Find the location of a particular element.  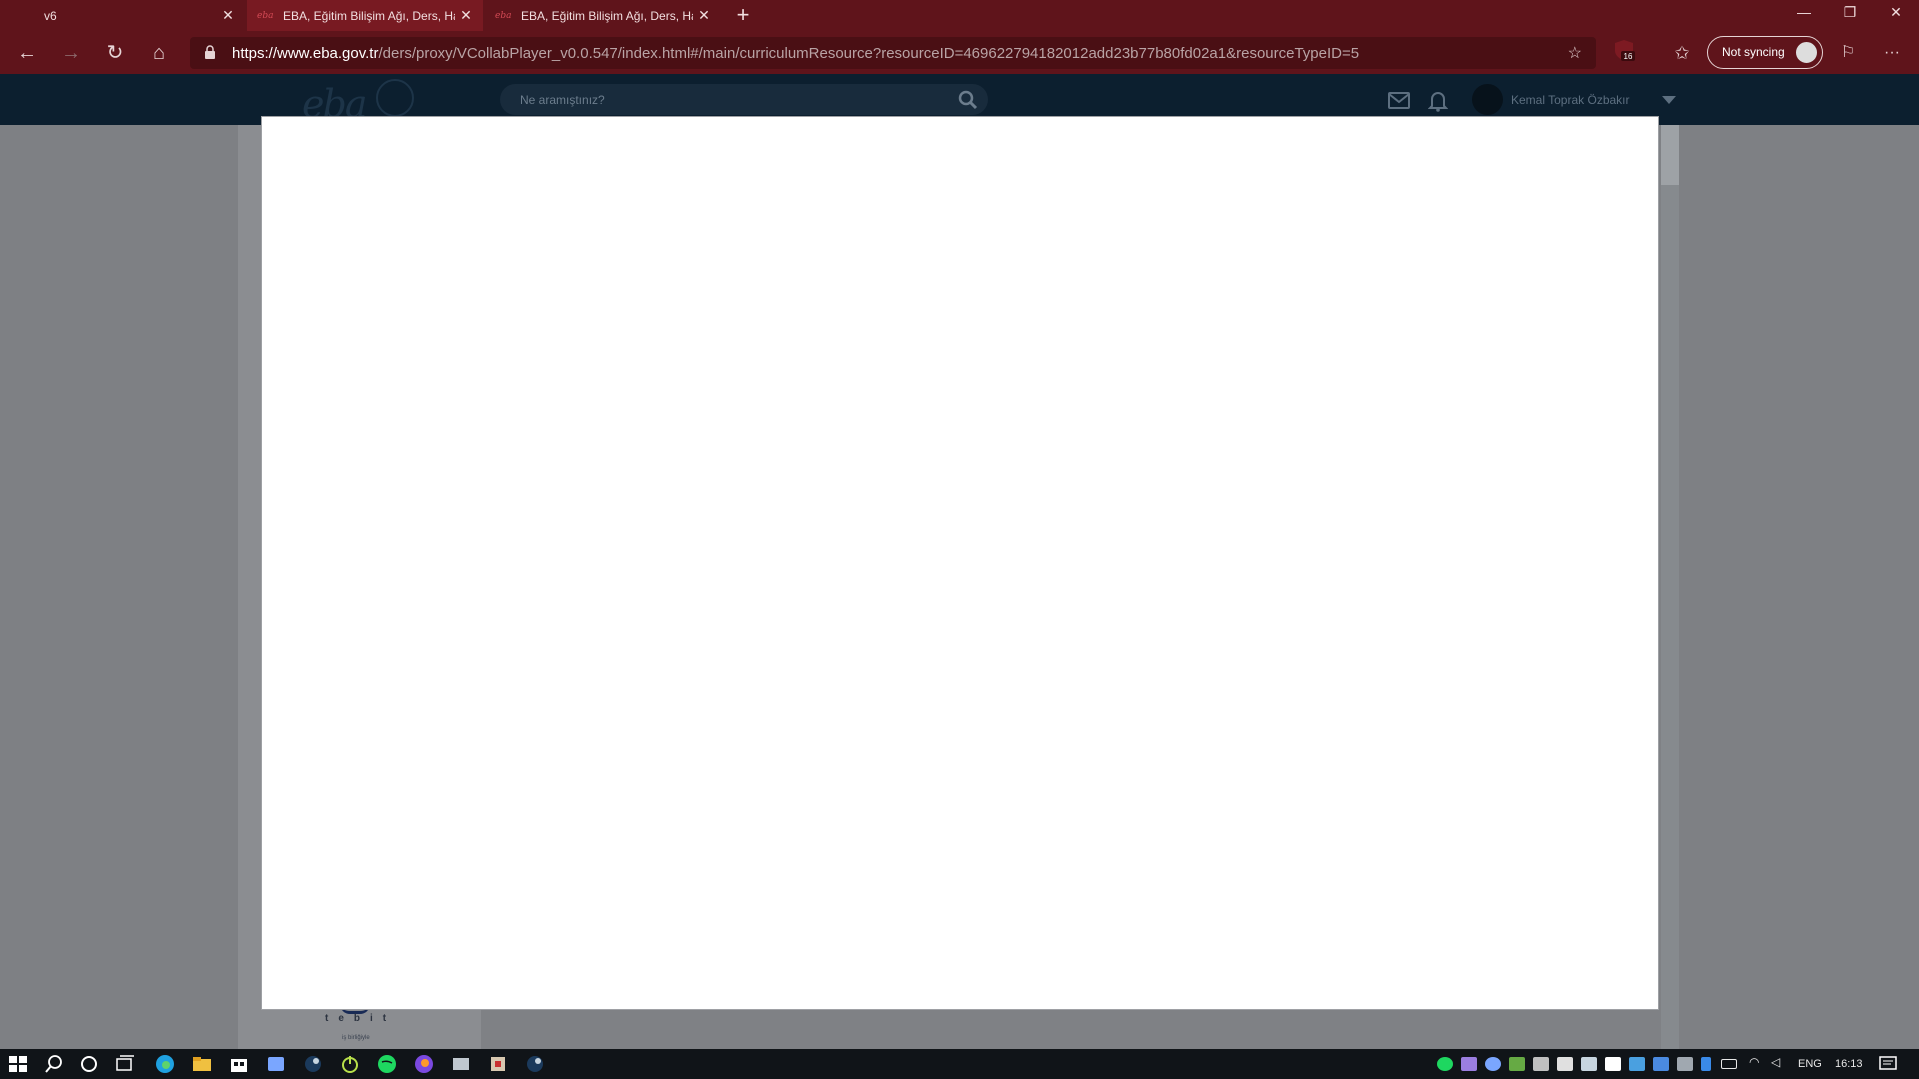

more-options-icon: ··· is located at coordinates (1892, 53).